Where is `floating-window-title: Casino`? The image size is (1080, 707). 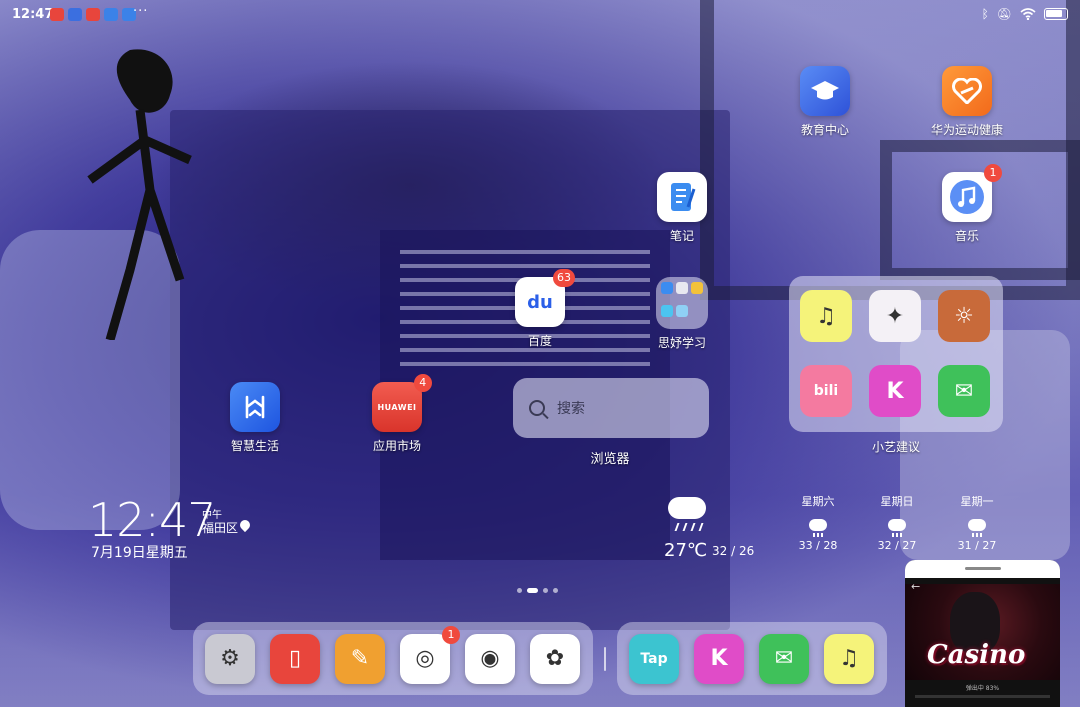 floating-window-title: Casino is located at coordinates (976, 655).